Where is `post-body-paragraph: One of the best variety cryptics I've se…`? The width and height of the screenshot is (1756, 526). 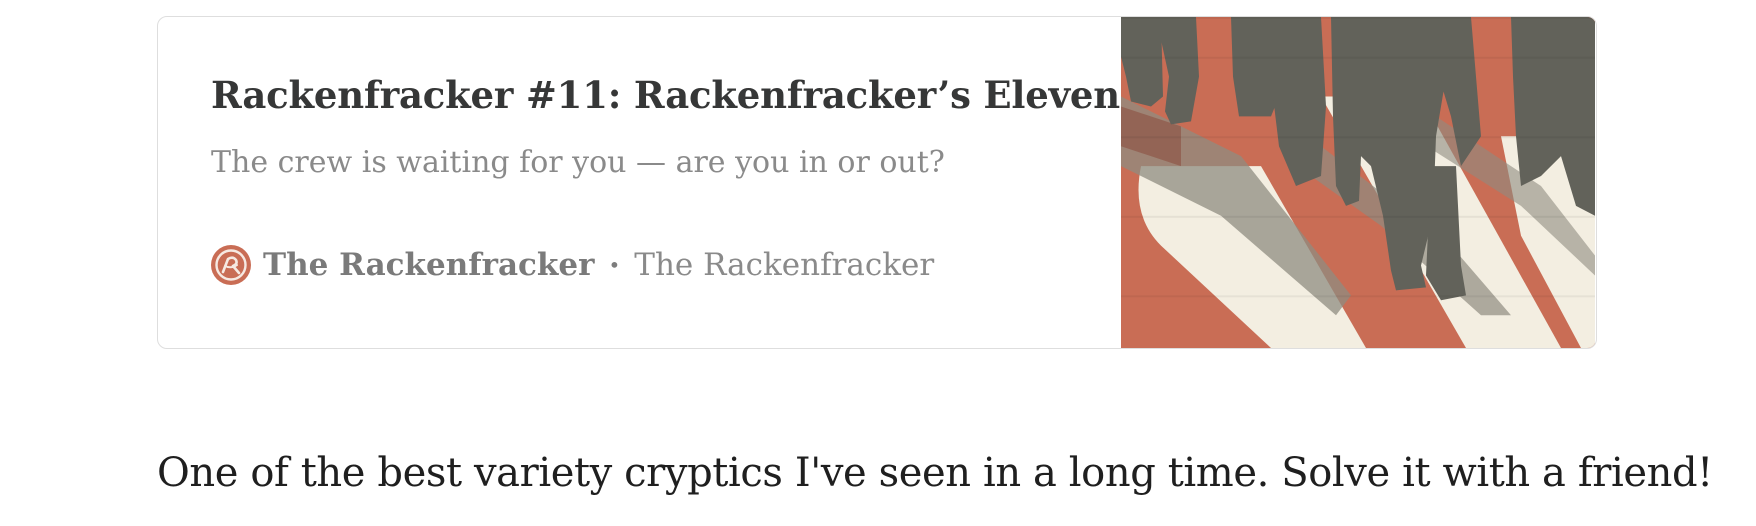
post-body-paragraph: One of the best variety cryptics I've se… is located at coordinates (935, 473).